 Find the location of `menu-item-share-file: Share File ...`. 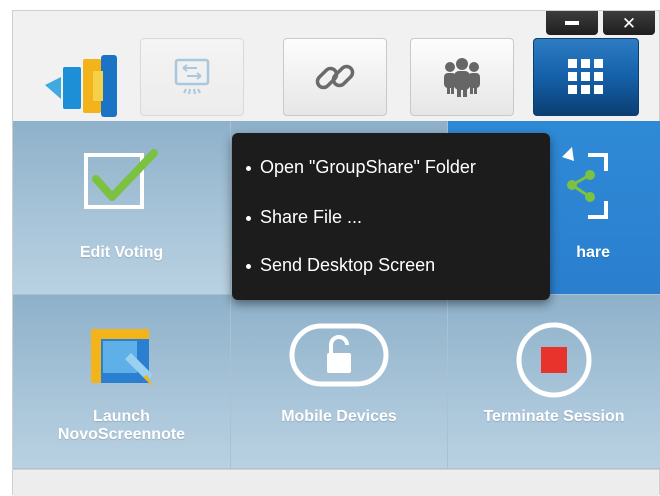

menu-item-share-file: Share File ... is located at coordinates (303, 217).